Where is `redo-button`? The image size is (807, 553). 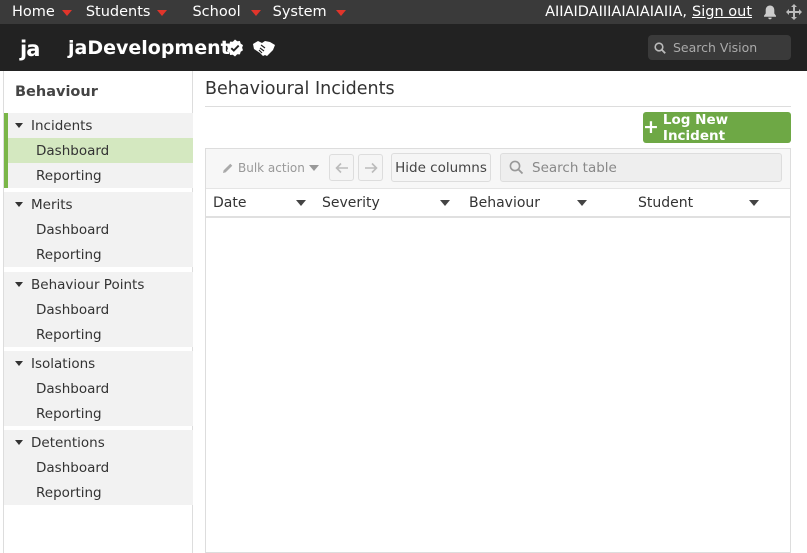
redo-button is located at coordinates (370, 167).